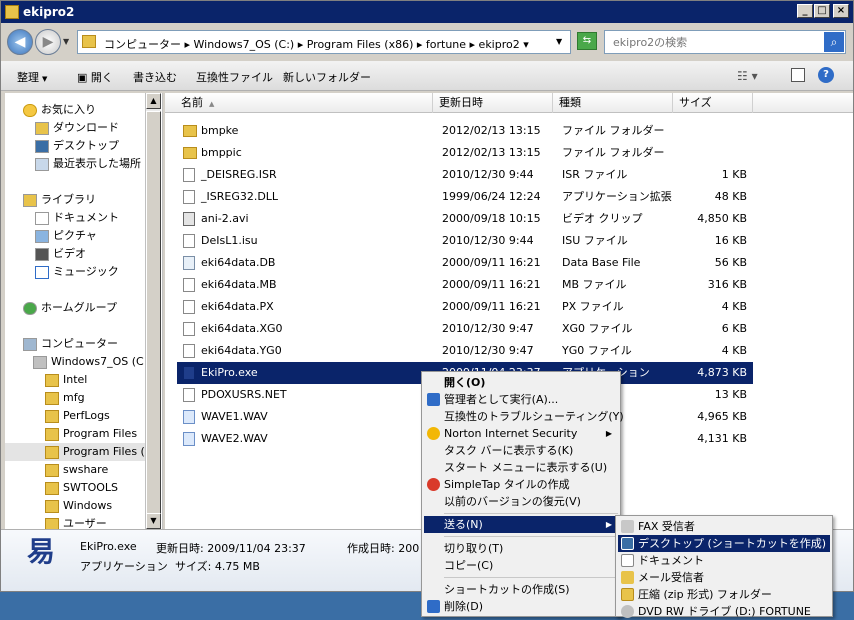 This screenshot has width=854, height=620. I want to click on sidebar-item-drive: Windows7_OS (C:), so click(92, 362).